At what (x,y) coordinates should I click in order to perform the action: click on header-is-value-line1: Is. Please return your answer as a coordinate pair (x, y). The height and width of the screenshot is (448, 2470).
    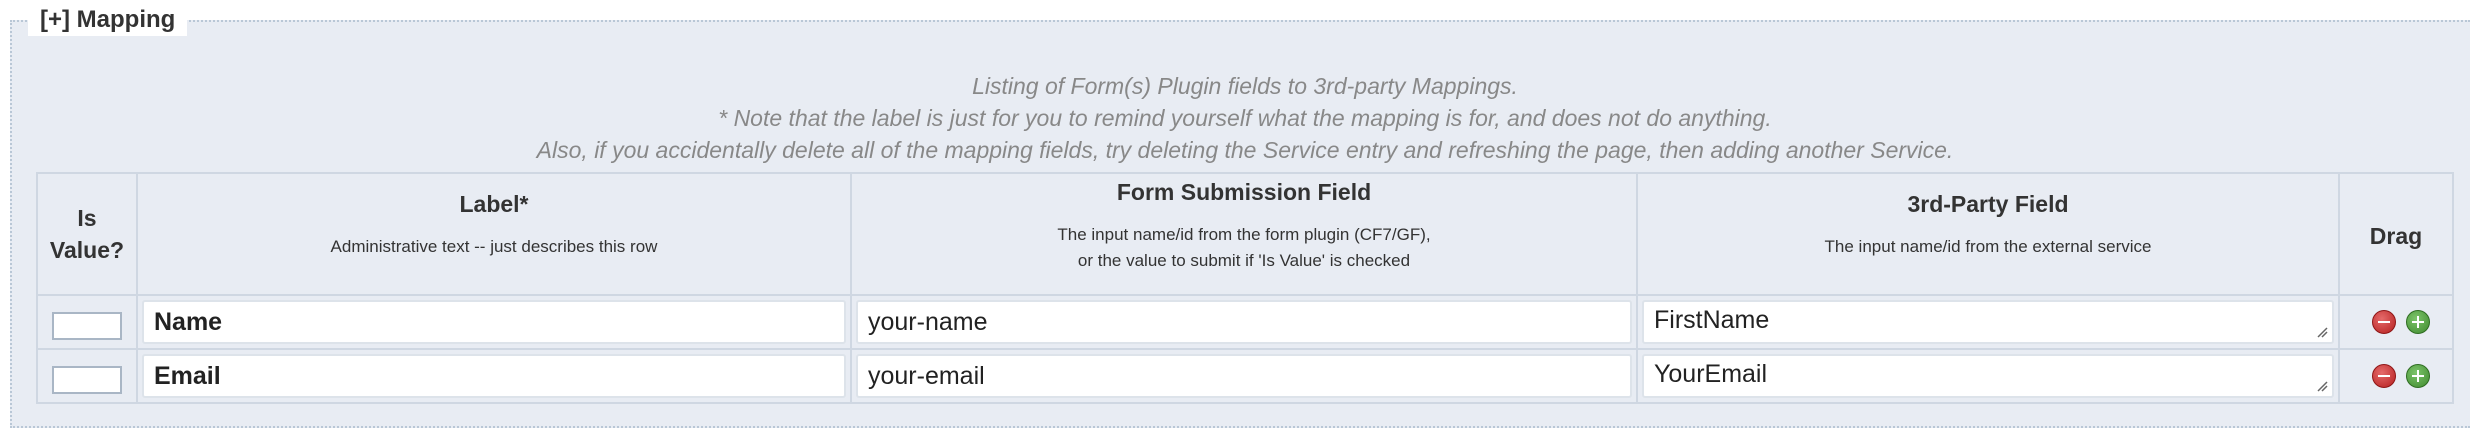
    Looking at the image, I should click on (87, 218).